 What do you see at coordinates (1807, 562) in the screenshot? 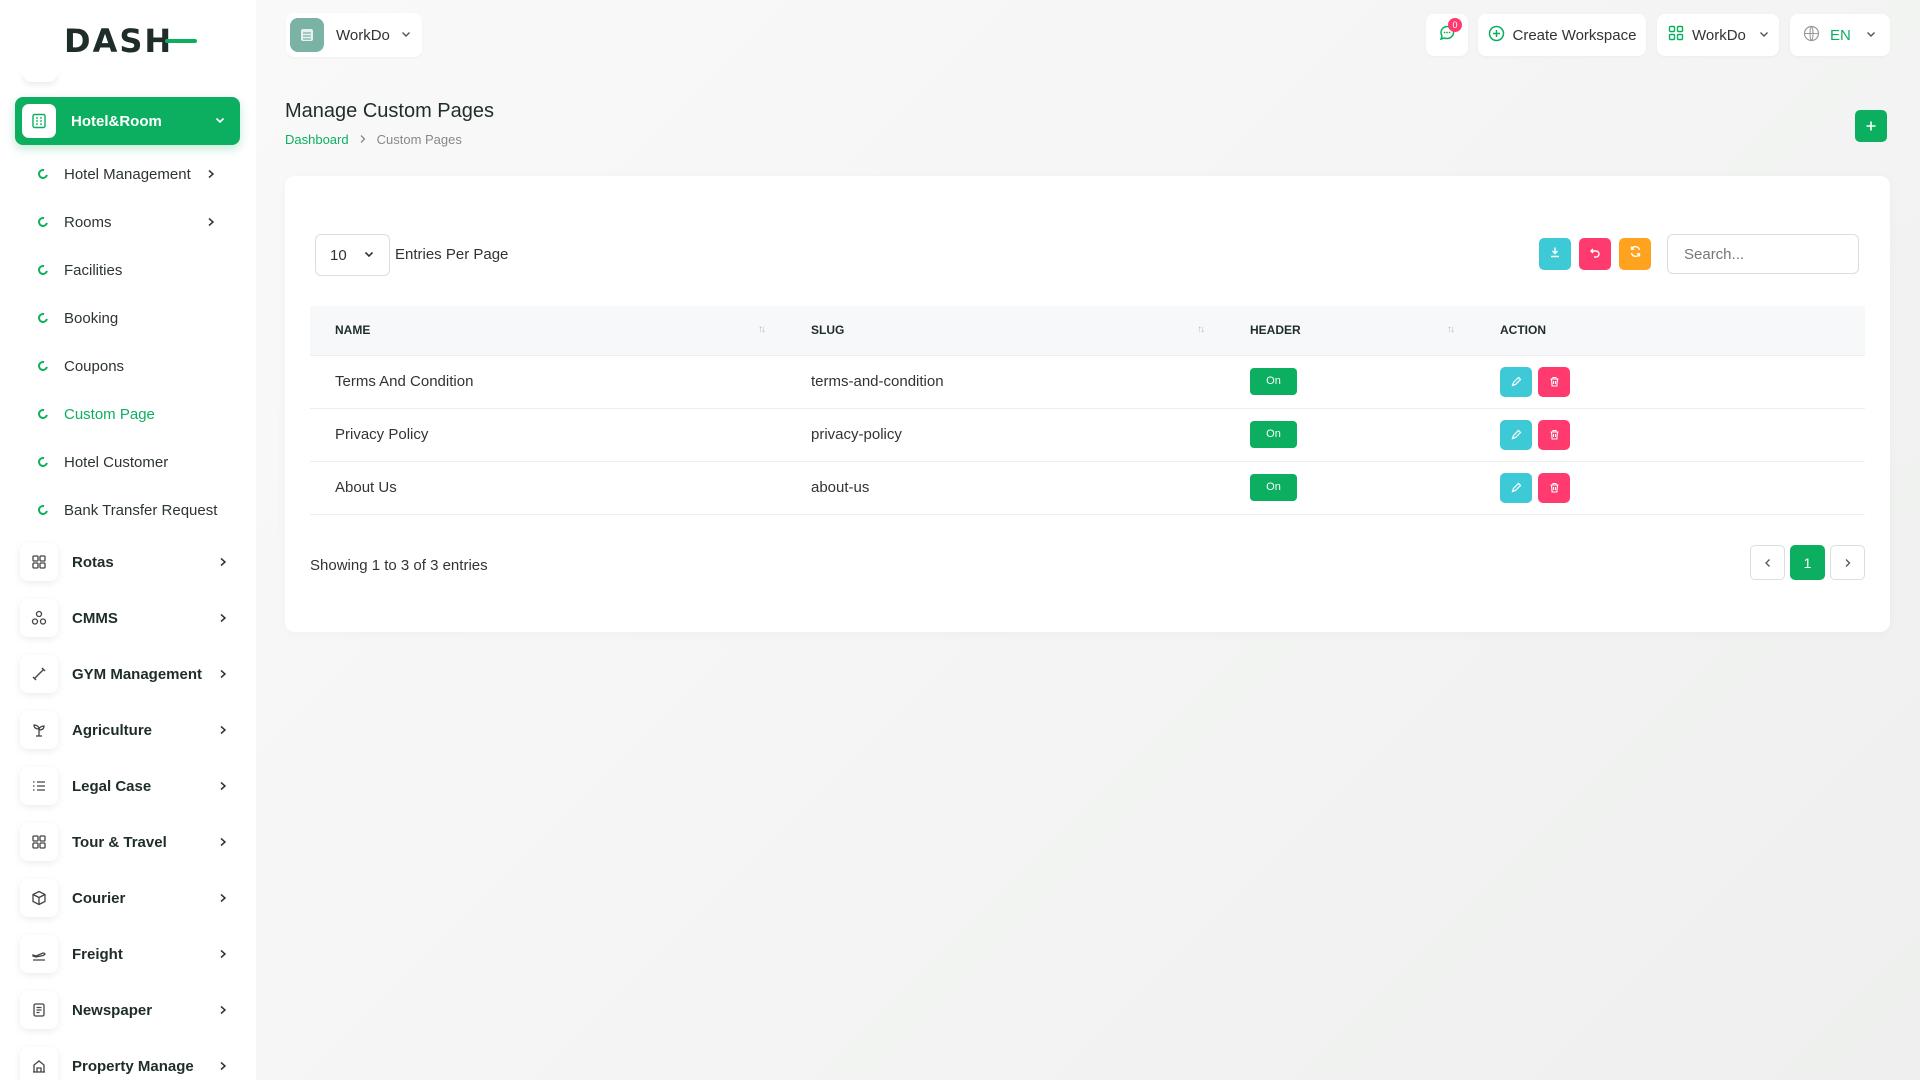
I see `pagination-page-1: 1` at bounding box center [1807, 562].